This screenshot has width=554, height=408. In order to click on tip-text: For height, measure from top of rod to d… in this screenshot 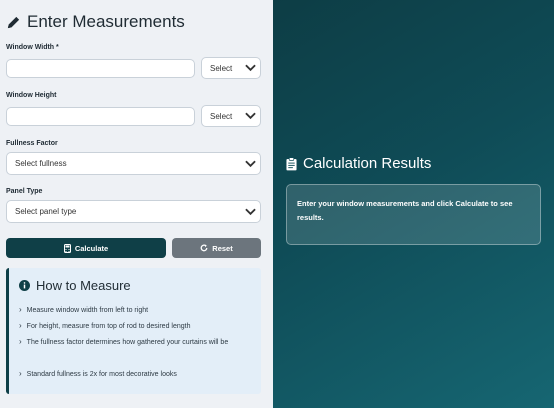, I will do `click(108, 326)`.